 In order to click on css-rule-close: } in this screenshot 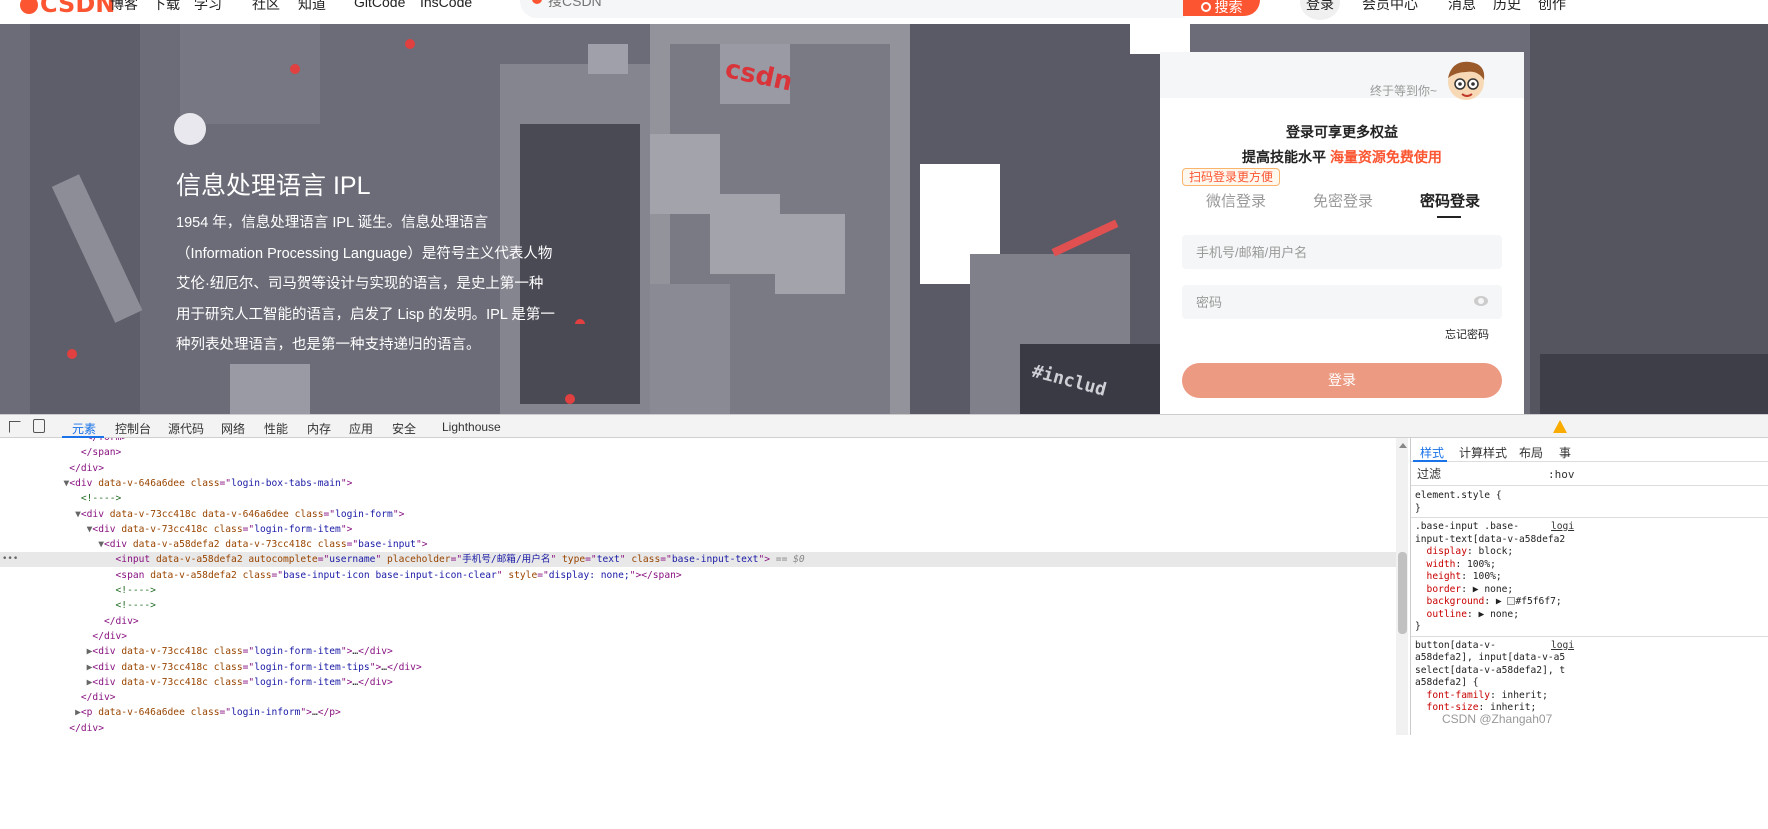, I will do `click(1418, 508)`.